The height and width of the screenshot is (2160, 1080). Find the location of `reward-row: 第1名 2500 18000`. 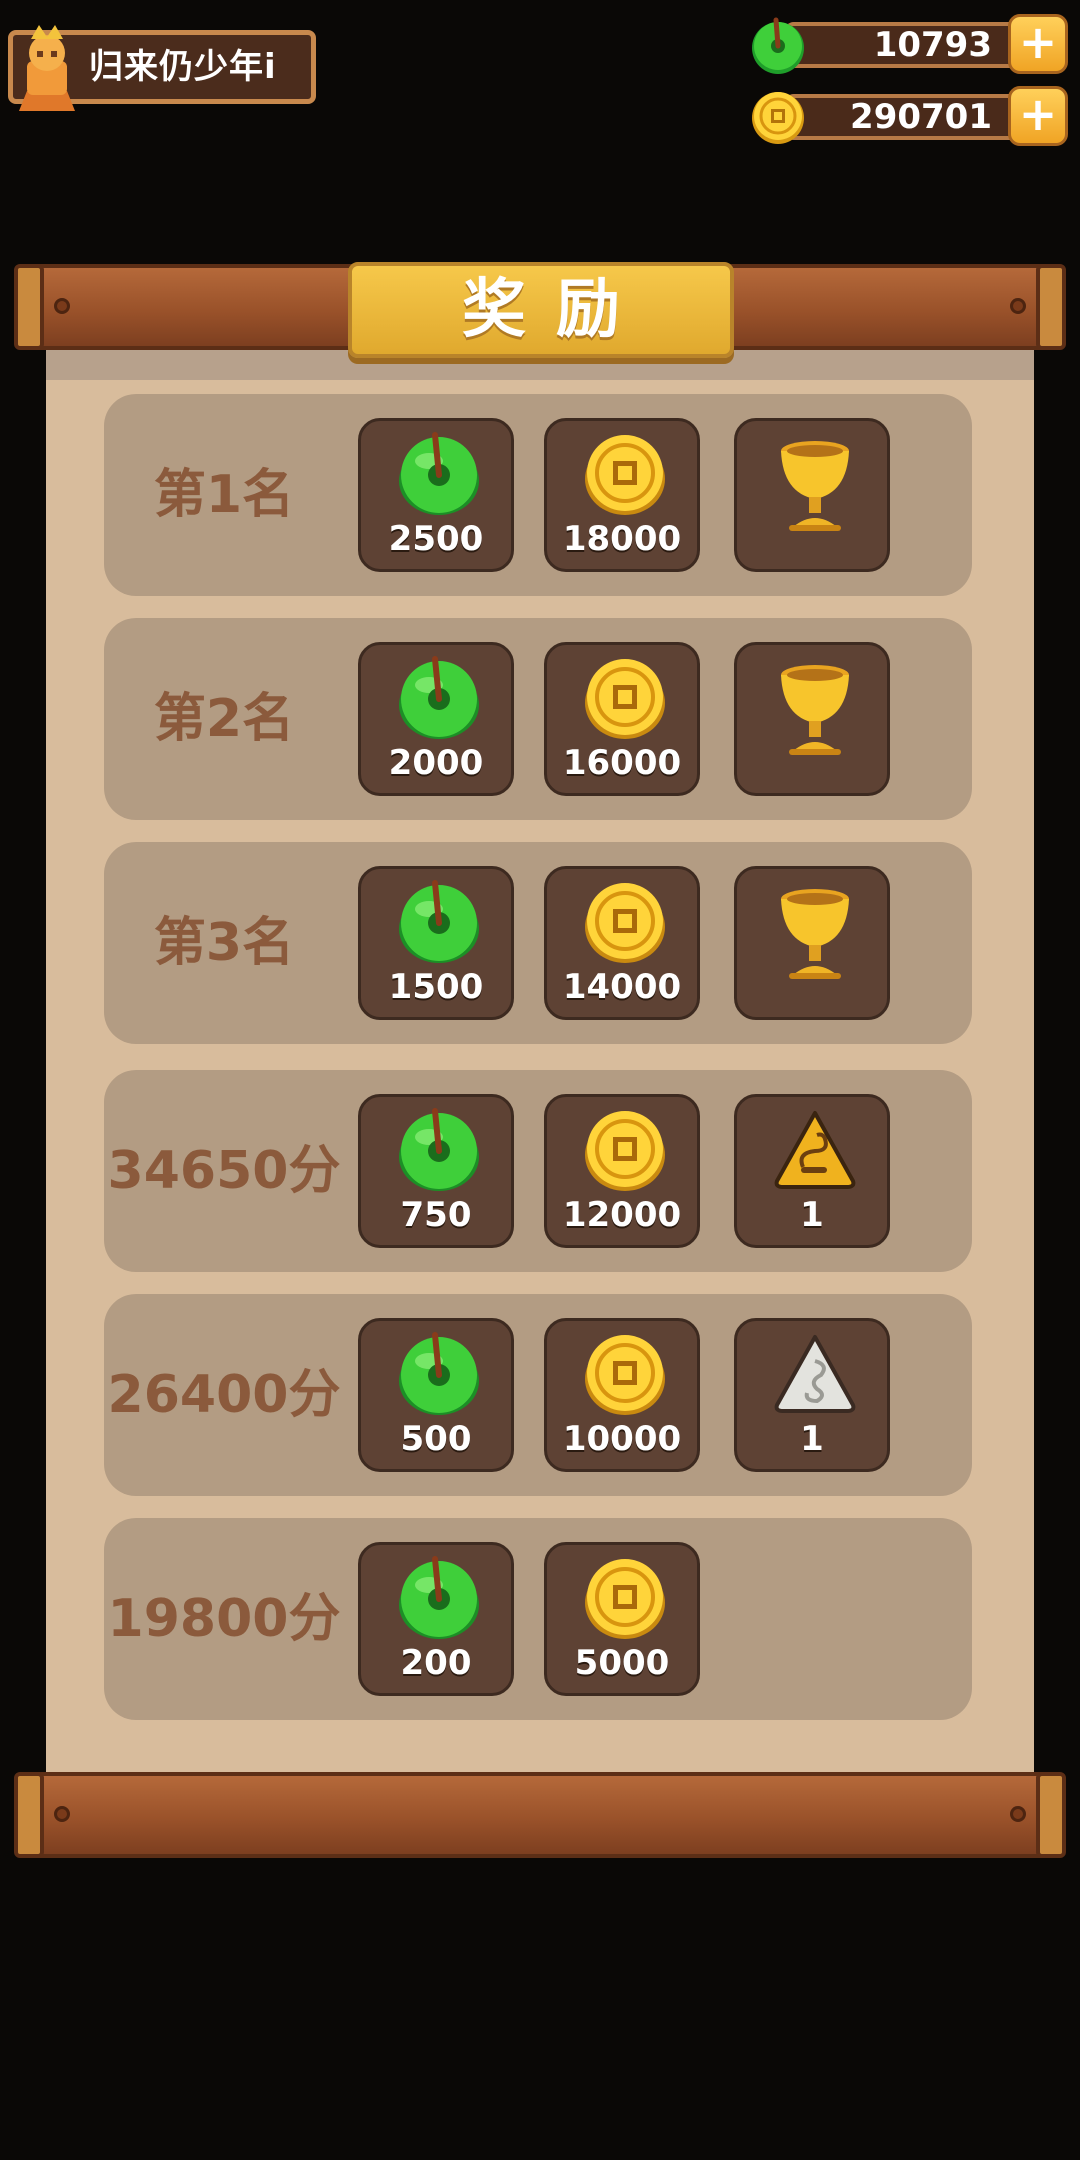

reward-row: 第1名 2500 18000 is located at coordinates (538, 495).